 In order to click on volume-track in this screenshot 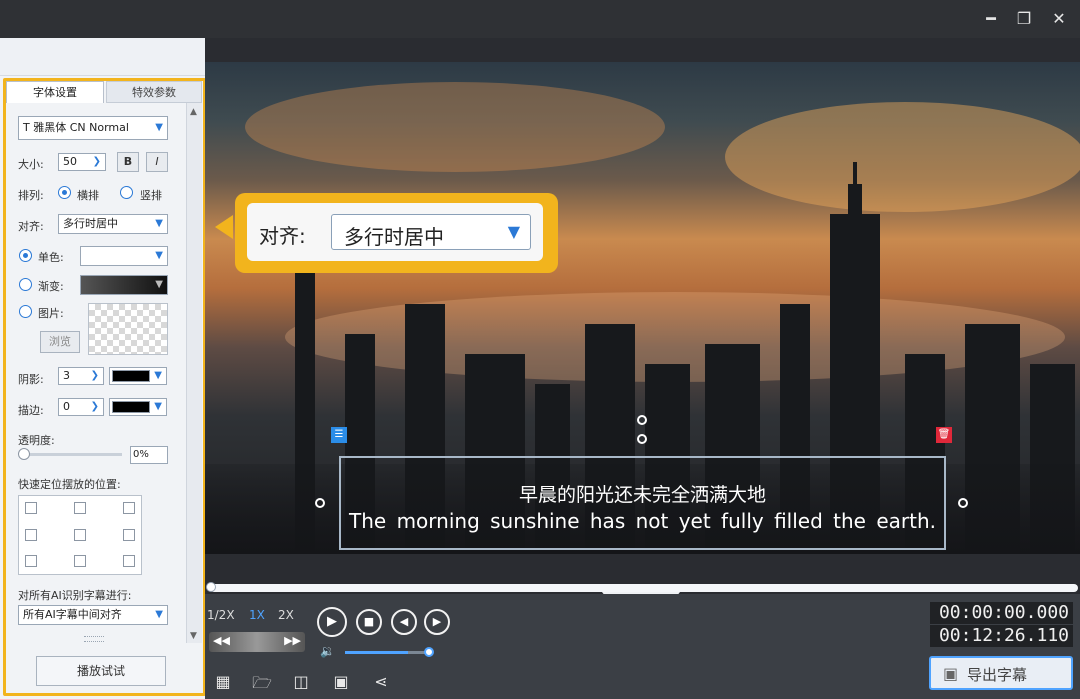, I will do `click(387, 652)`.